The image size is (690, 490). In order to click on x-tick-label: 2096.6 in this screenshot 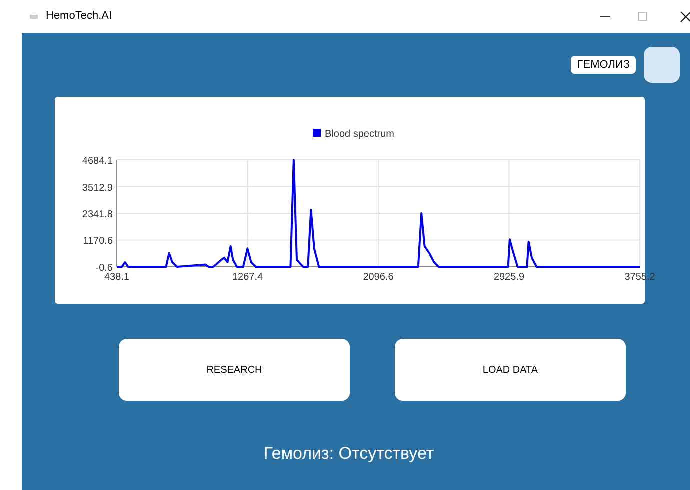, I will do `click(378, 277)`.